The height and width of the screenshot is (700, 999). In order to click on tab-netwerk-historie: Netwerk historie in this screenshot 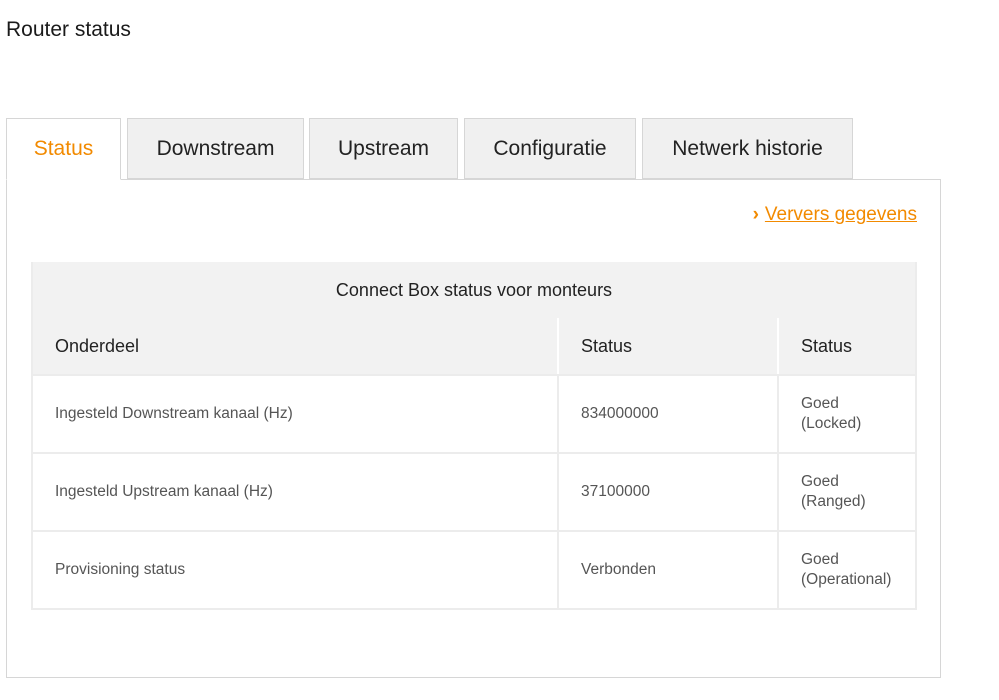, I will do `click(747, 148)`.